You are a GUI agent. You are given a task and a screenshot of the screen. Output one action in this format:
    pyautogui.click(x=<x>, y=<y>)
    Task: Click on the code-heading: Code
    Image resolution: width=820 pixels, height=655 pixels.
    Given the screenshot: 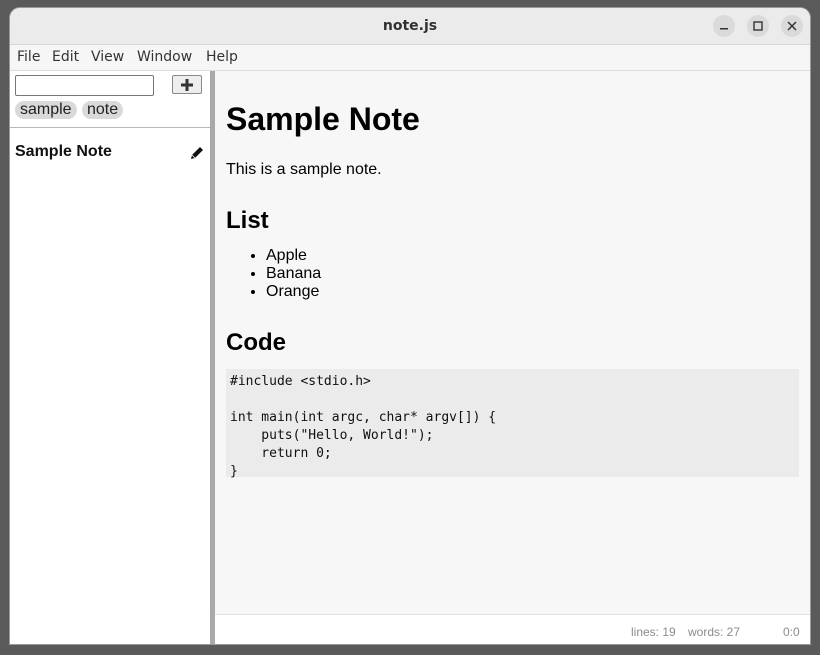 What is the action you would take?
    pyautogui.click(x=256, y=342)
    